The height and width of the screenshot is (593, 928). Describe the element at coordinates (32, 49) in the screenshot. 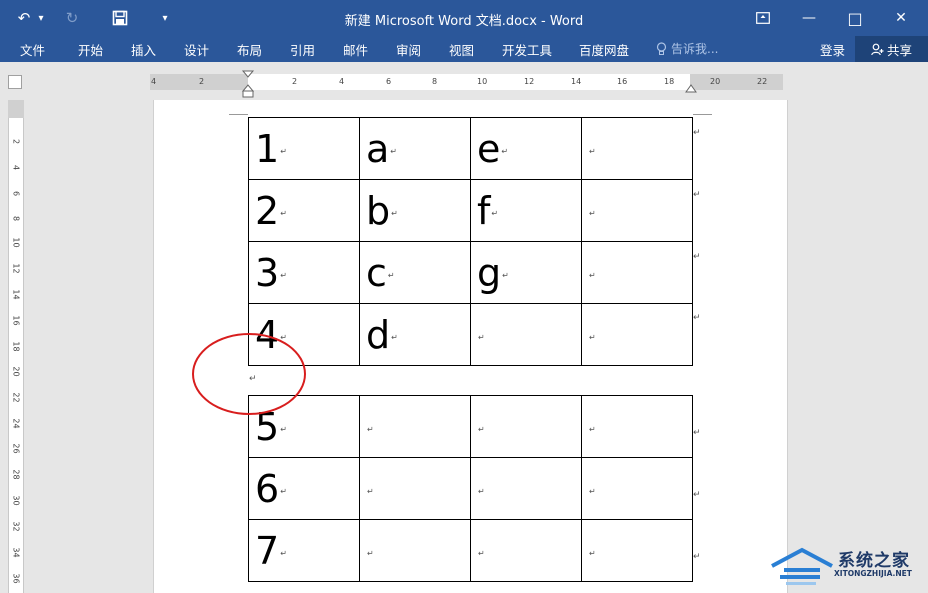

I see `tab-file: 文件` at that location.